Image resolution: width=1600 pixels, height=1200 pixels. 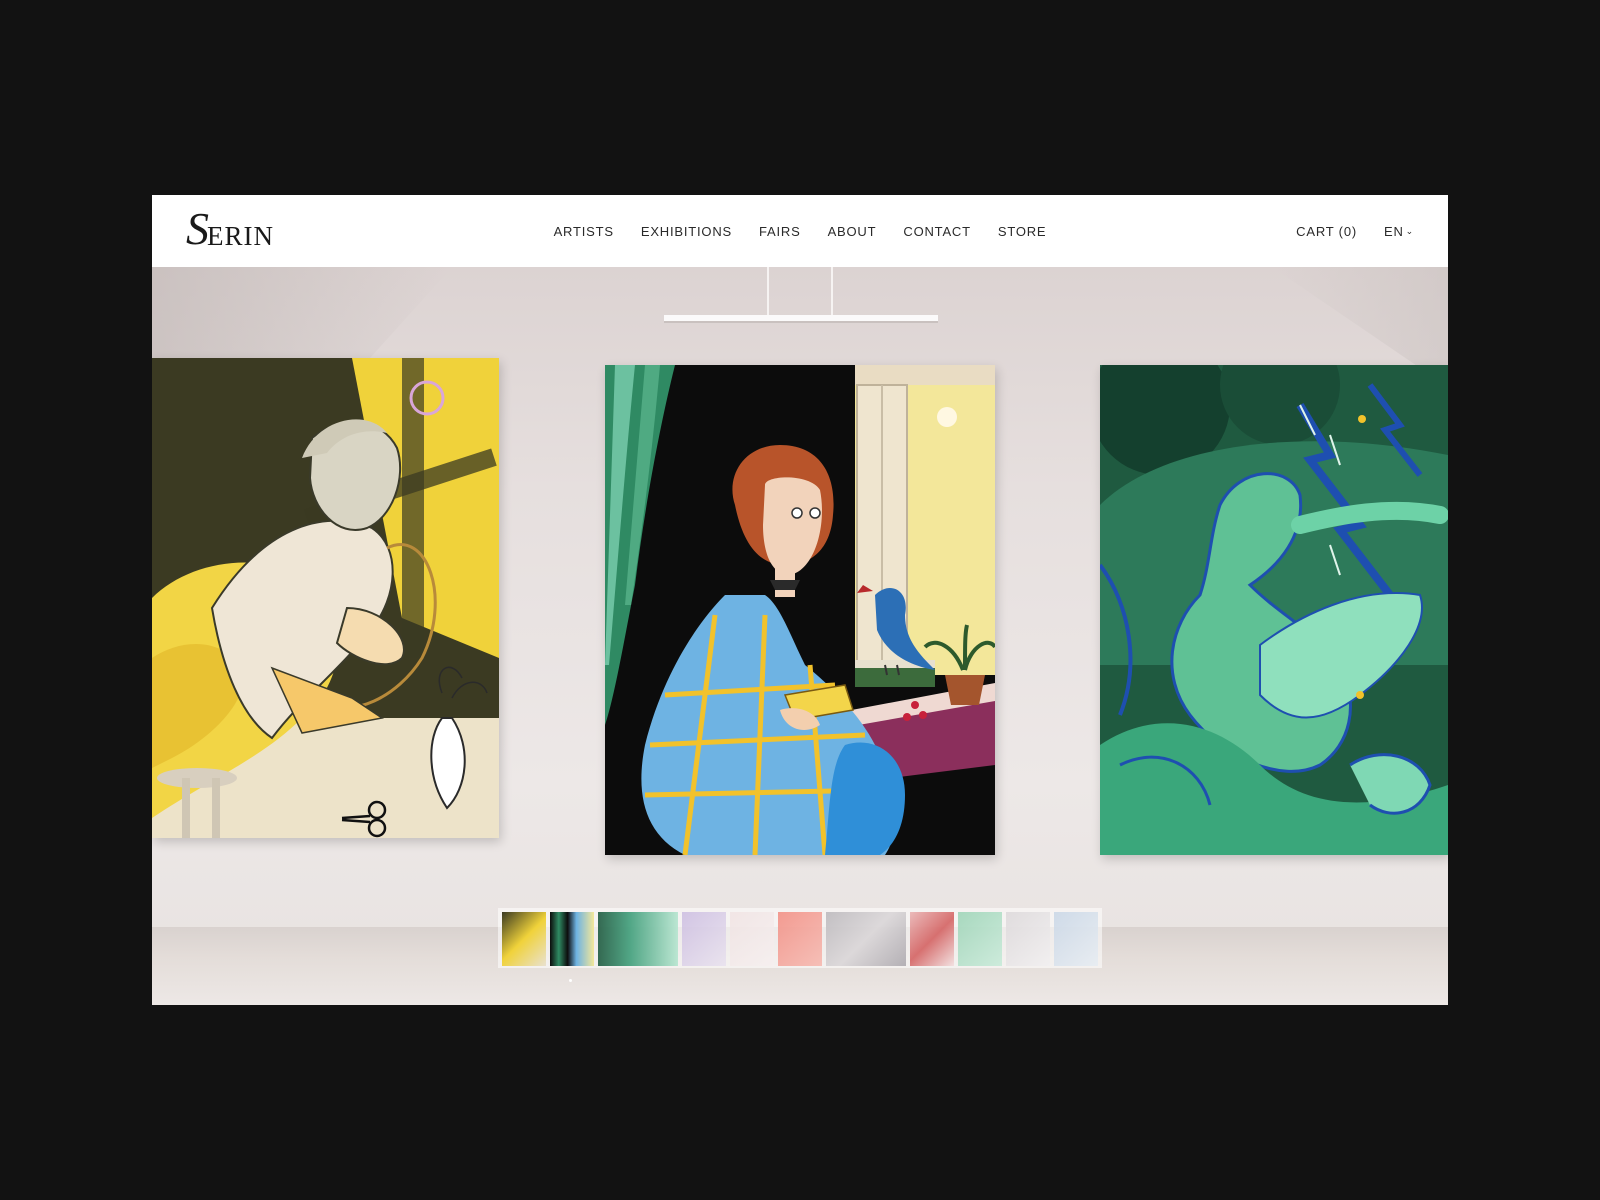 I want to click on artwork-center, so click(x=800, y=610).